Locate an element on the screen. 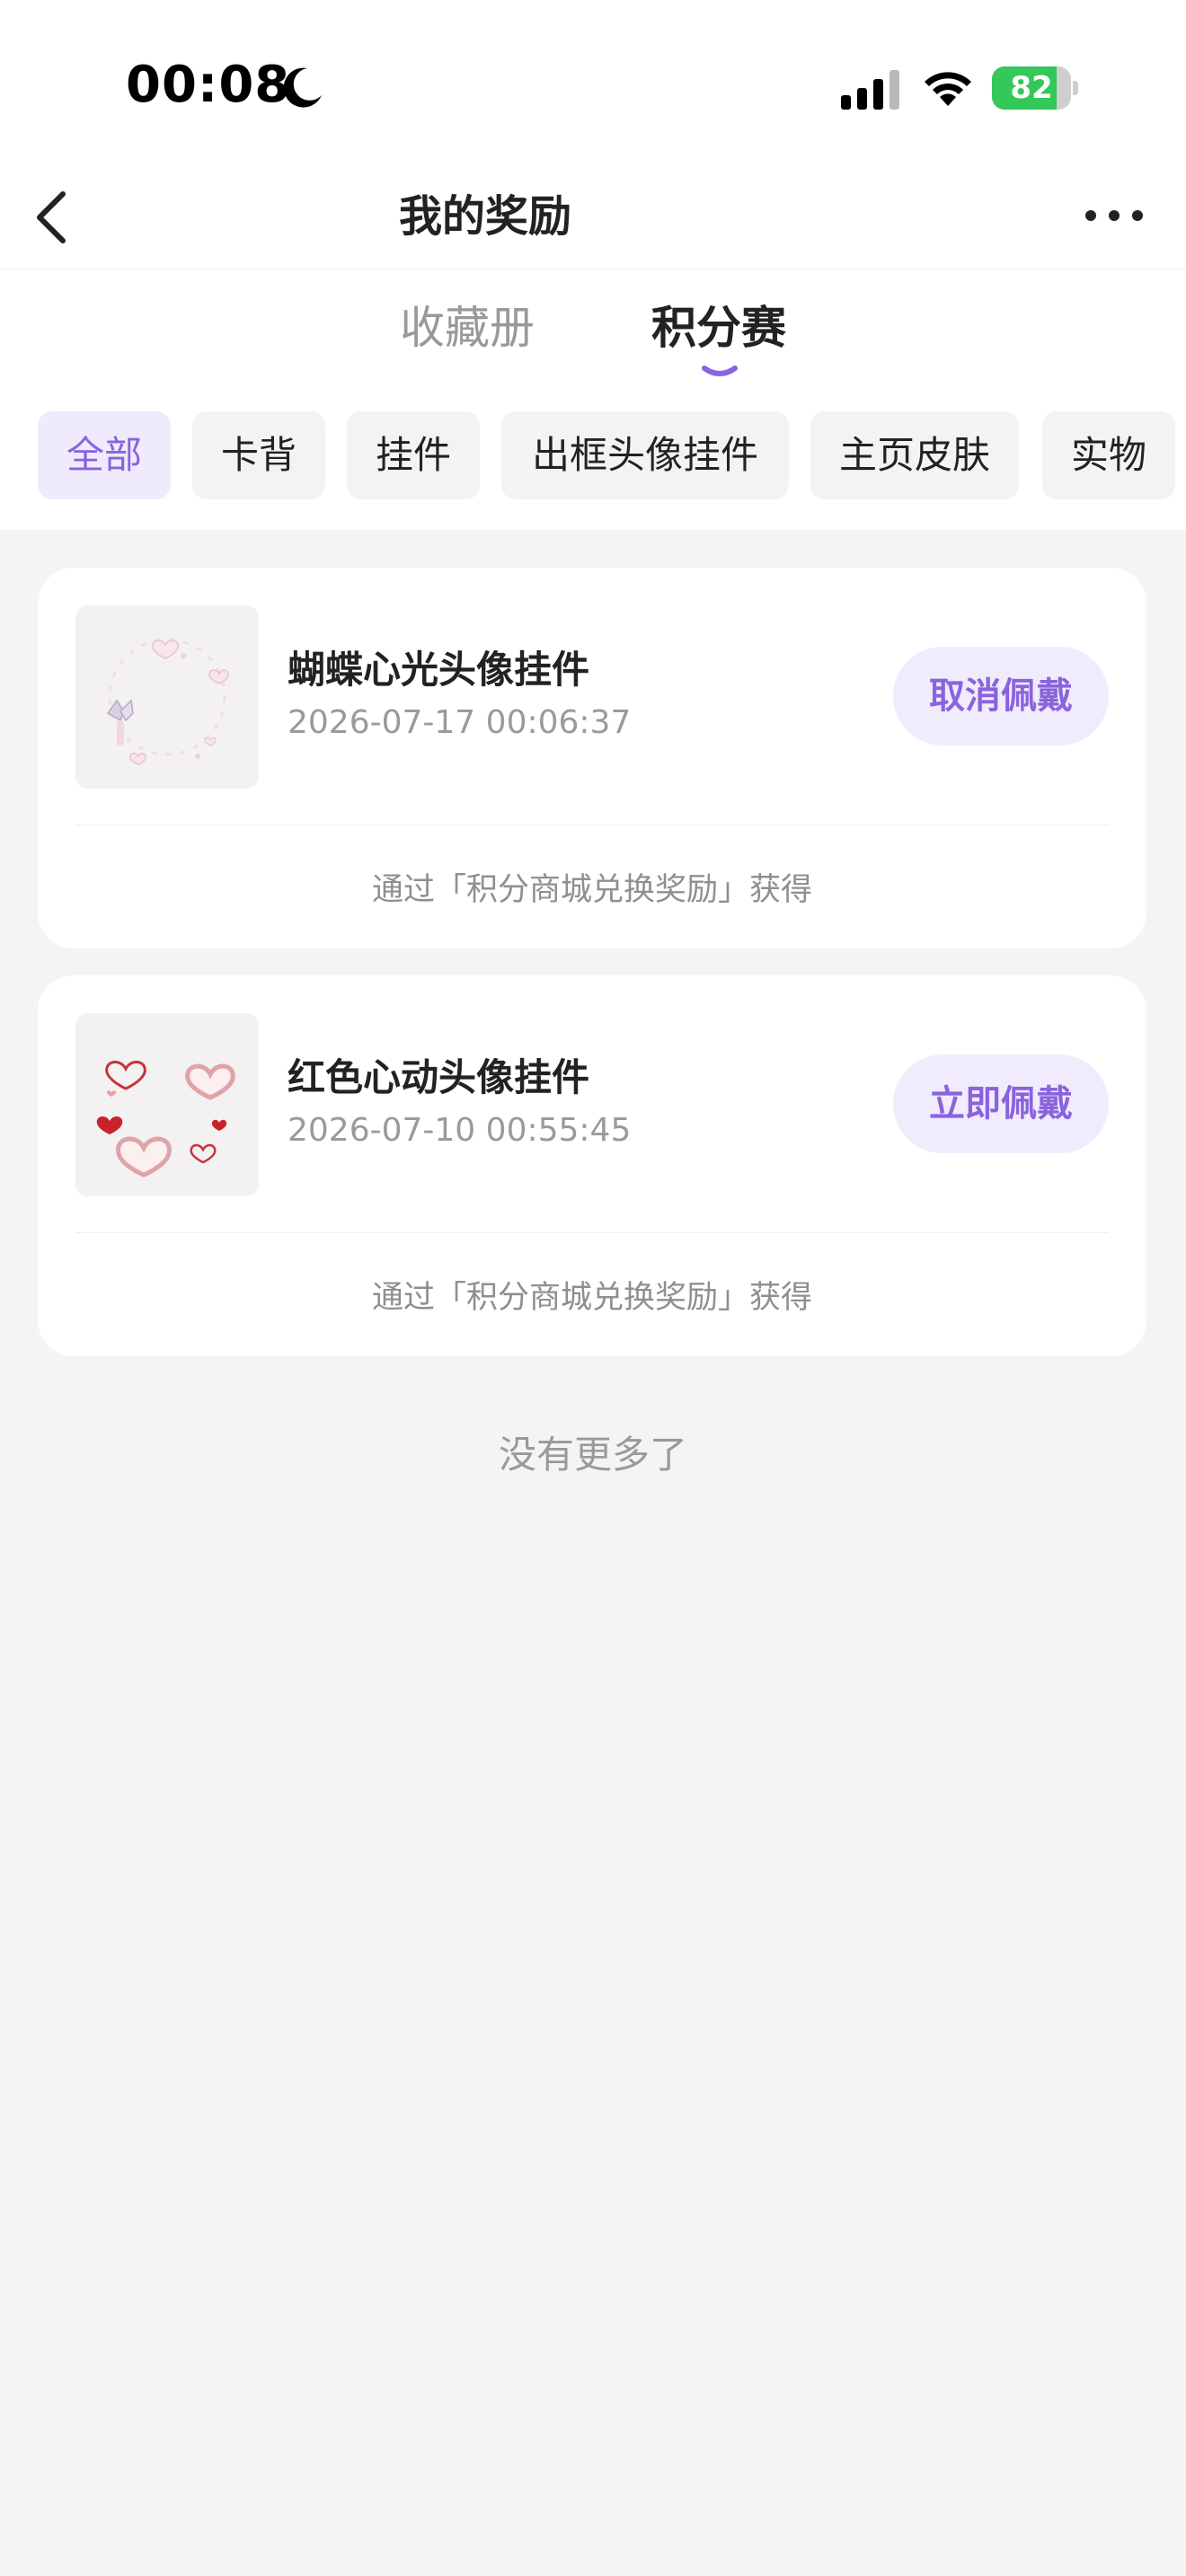  filter-chip-homepage-skin: 主页皮肤 is located at coordinates (914, 455).